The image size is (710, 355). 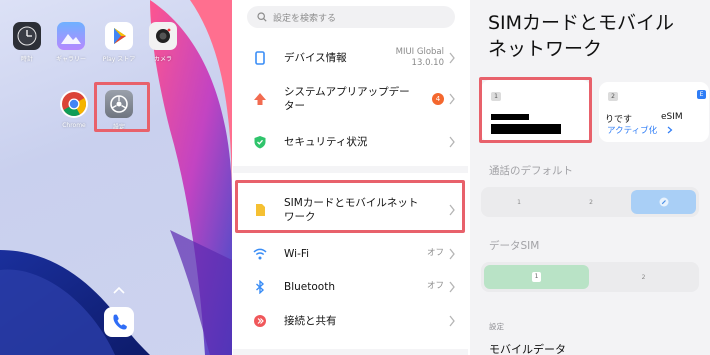 What do you see at coordinates (351, 17) in the screenshot?
I see `search-bar: 設定を検索する` at bounding box center [351, 17].